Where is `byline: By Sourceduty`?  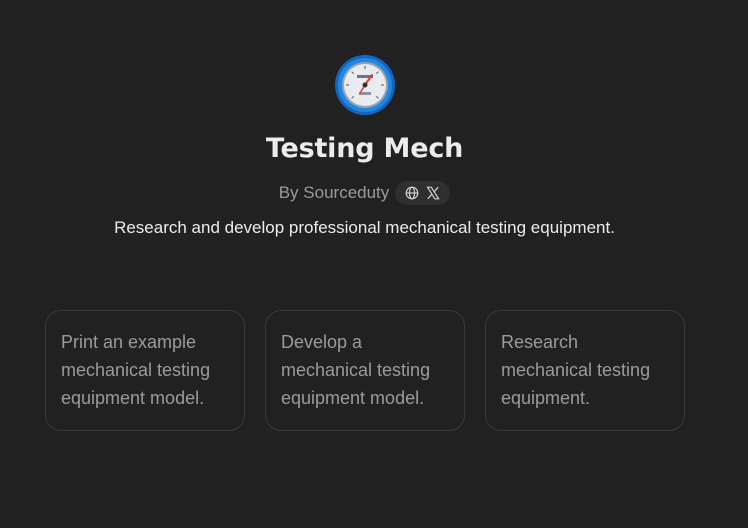
byline: By Sourceduty is located at coordinates (364, 193).